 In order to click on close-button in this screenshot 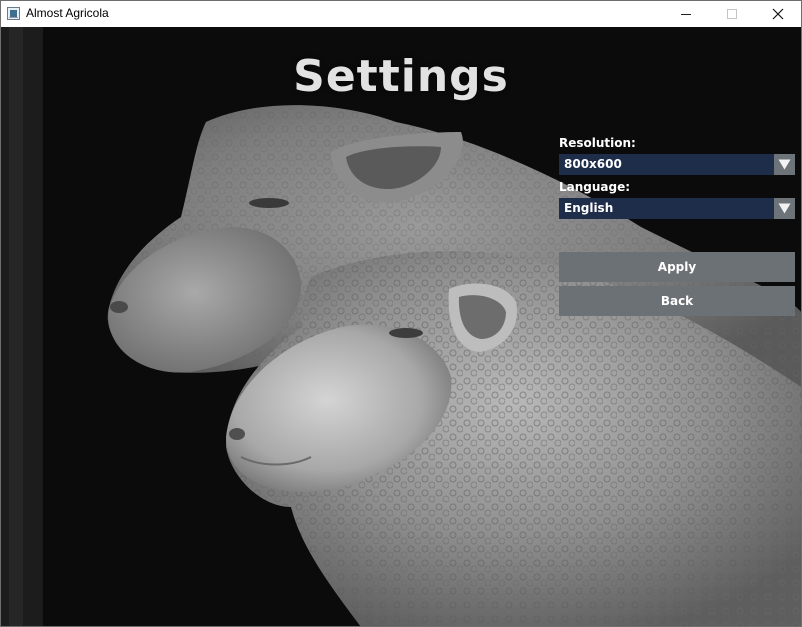, I will do `click(778, 14)`.